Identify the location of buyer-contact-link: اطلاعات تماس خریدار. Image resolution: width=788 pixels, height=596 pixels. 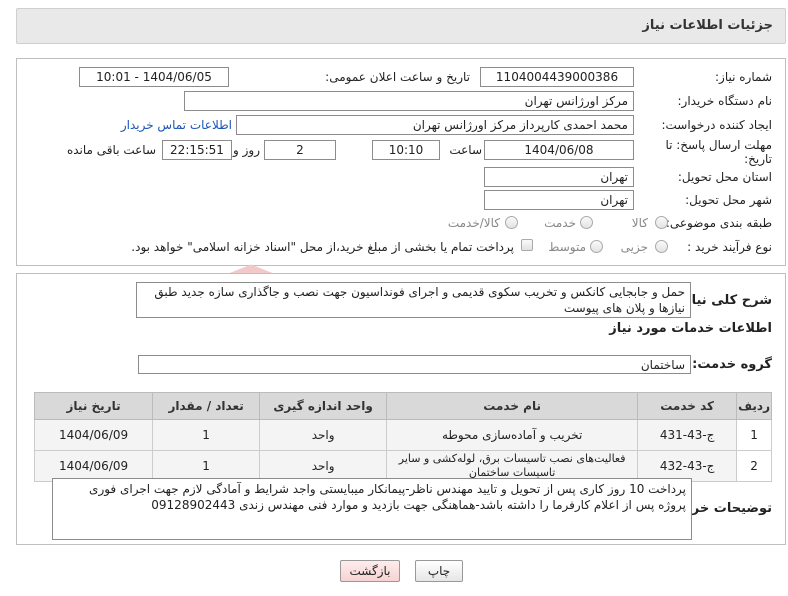
(176, 125).